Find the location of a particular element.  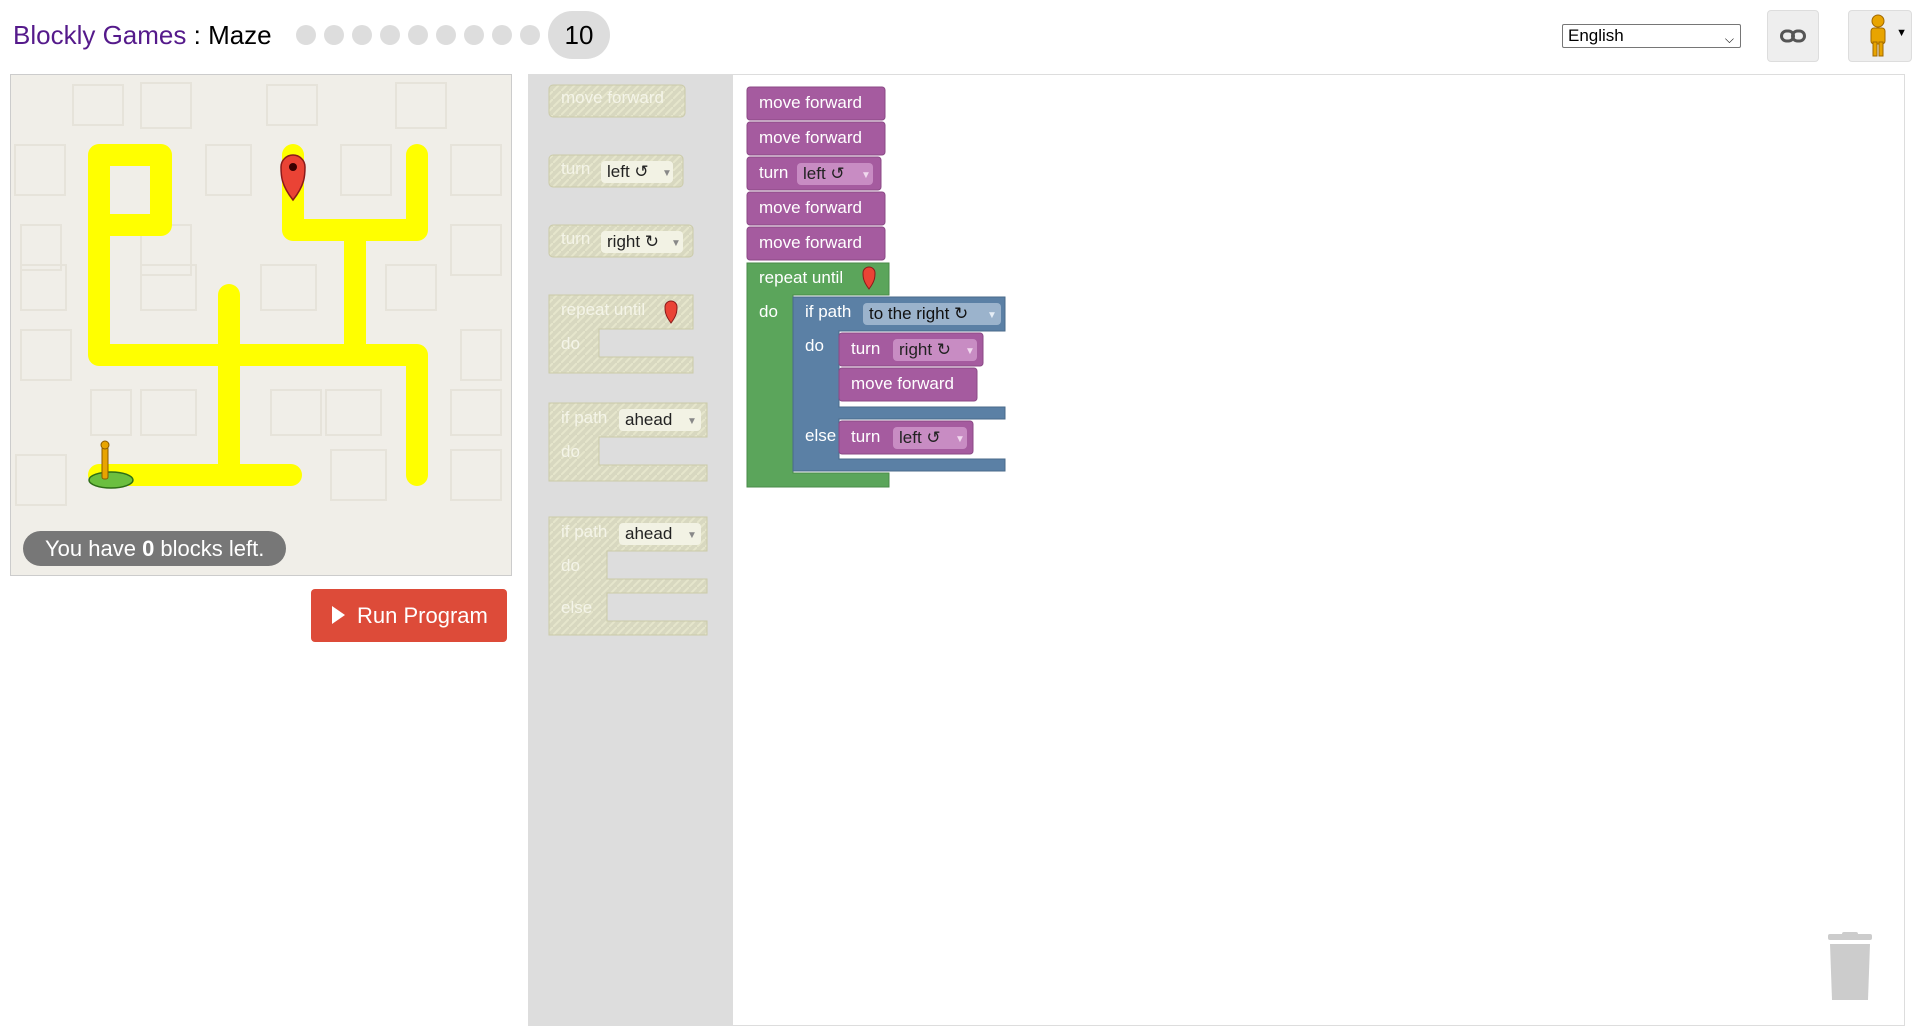

capacity-prefix: You have is located at coordinates (94, 548).